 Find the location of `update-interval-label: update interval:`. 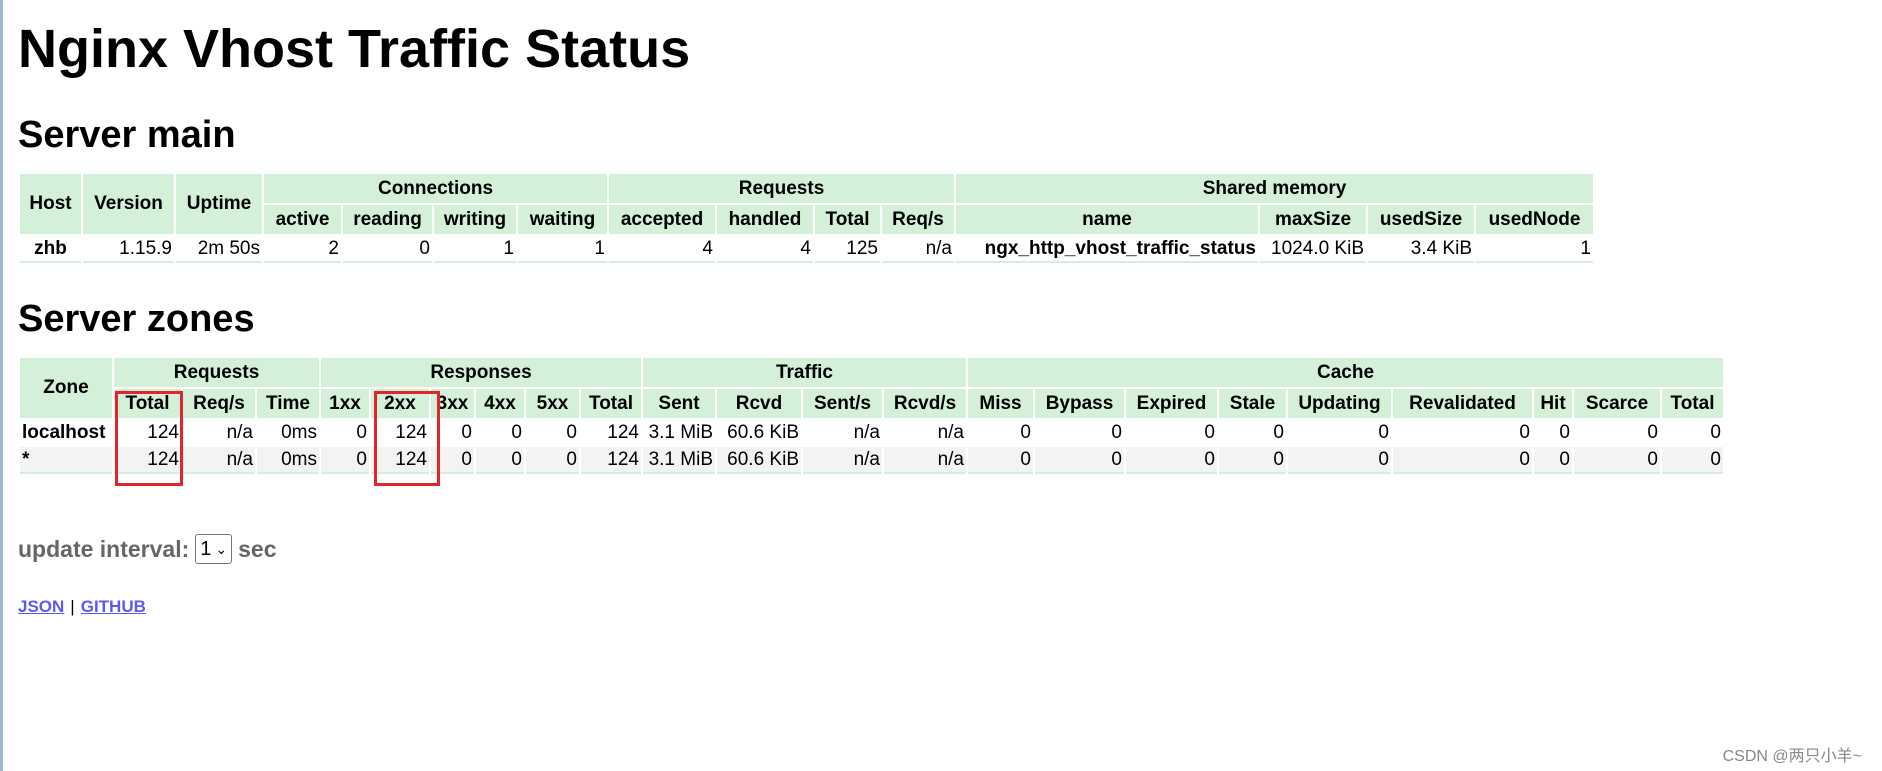

update-interval-label: update interval: is located at coordinates (104, 548).